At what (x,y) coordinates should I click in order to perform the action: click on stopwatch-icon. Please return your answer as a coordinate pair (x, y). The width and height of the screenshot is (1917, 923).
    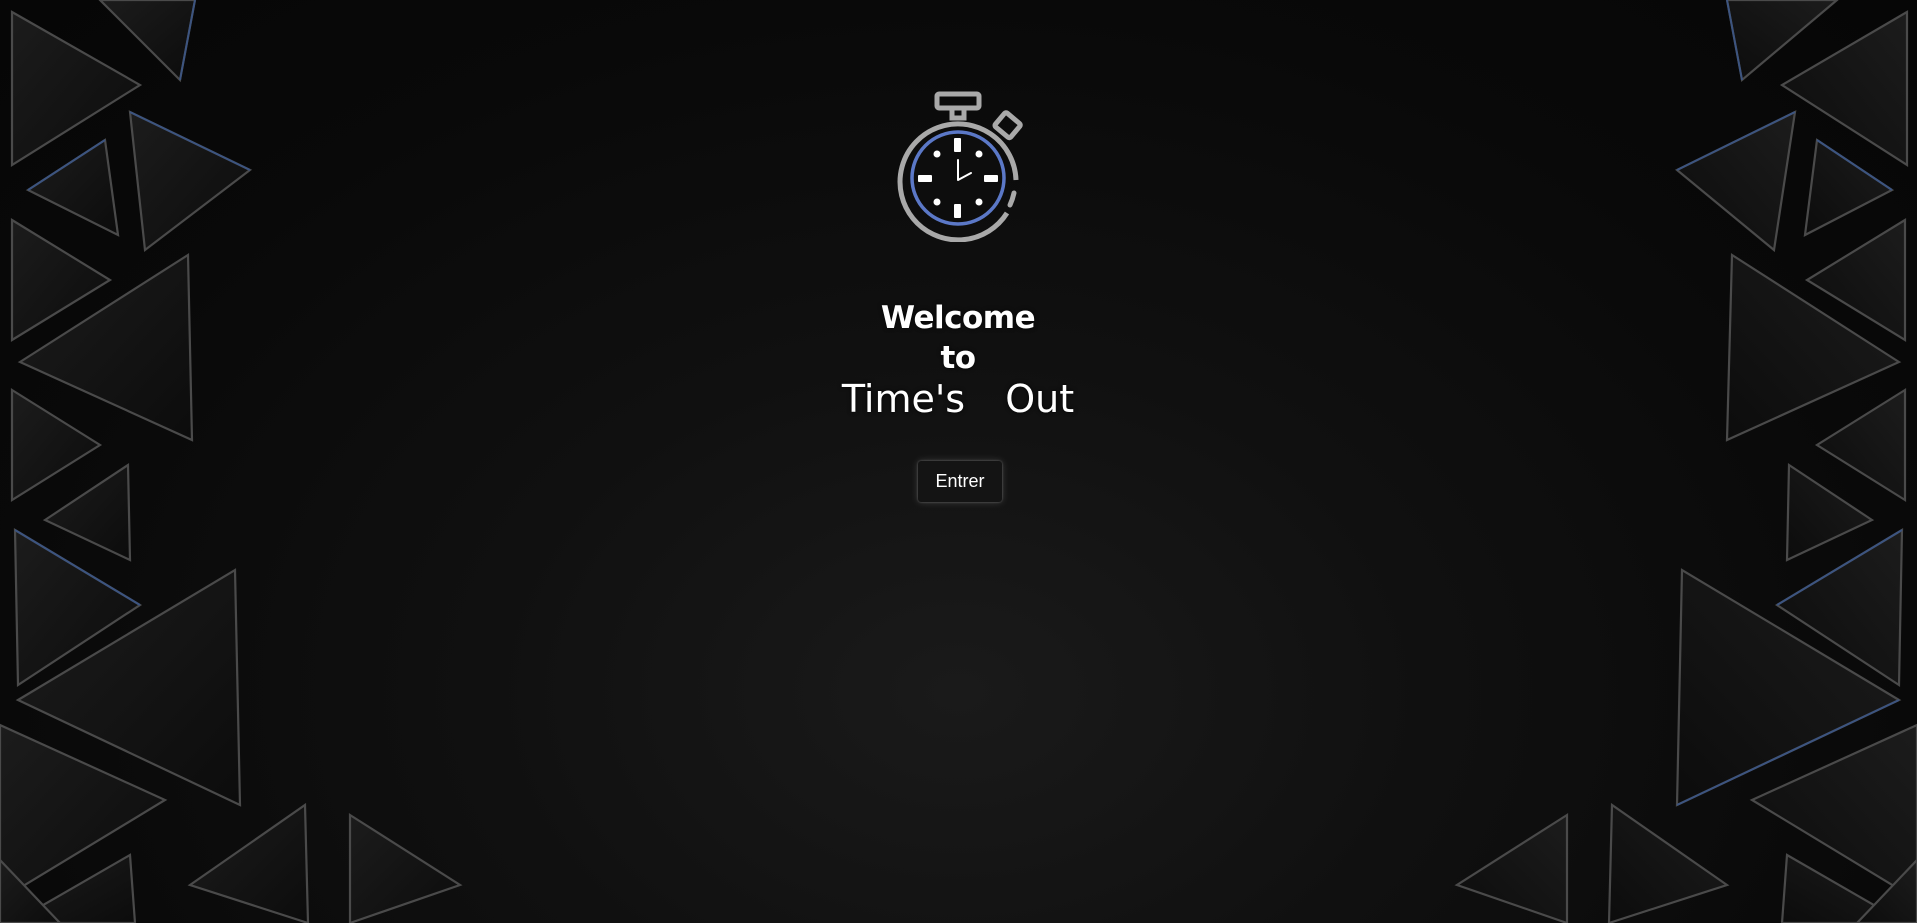
    Looking at the image, I should click on (960, 166).